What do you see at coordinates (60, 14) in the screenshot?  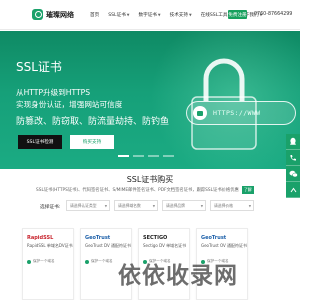 I see `logo-text: 璀璨网络` at bounding box center [60, 14].